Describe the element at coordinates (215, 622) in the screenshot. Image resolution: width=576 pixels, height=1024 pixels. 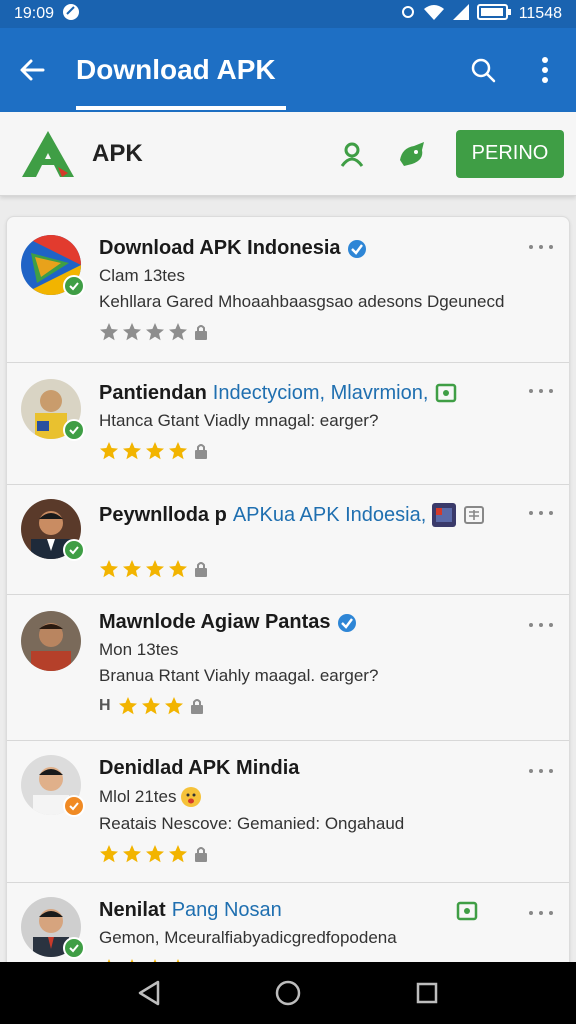
I see `item-title: Mawnlode Agiaw Pantas` at that location.